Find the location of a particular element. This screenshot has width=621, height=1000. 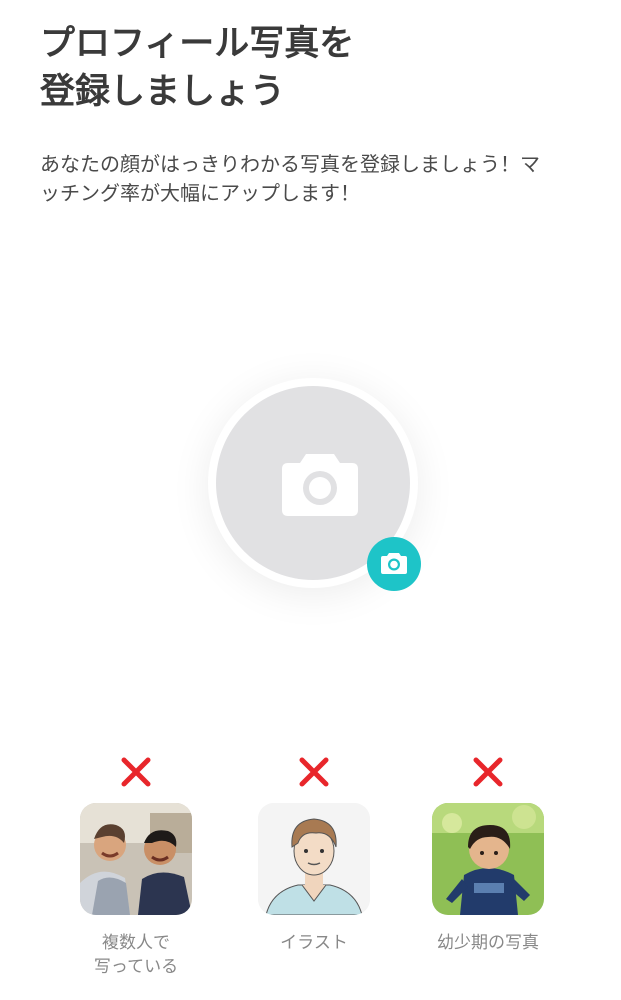

profile-photo-uploader is located at coordinates (314, 484).